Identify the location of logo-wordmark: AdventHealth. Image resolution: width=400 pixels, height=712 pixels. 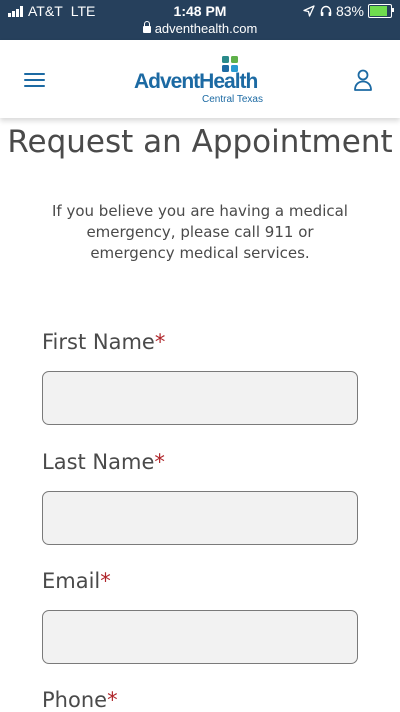
(196, 81).